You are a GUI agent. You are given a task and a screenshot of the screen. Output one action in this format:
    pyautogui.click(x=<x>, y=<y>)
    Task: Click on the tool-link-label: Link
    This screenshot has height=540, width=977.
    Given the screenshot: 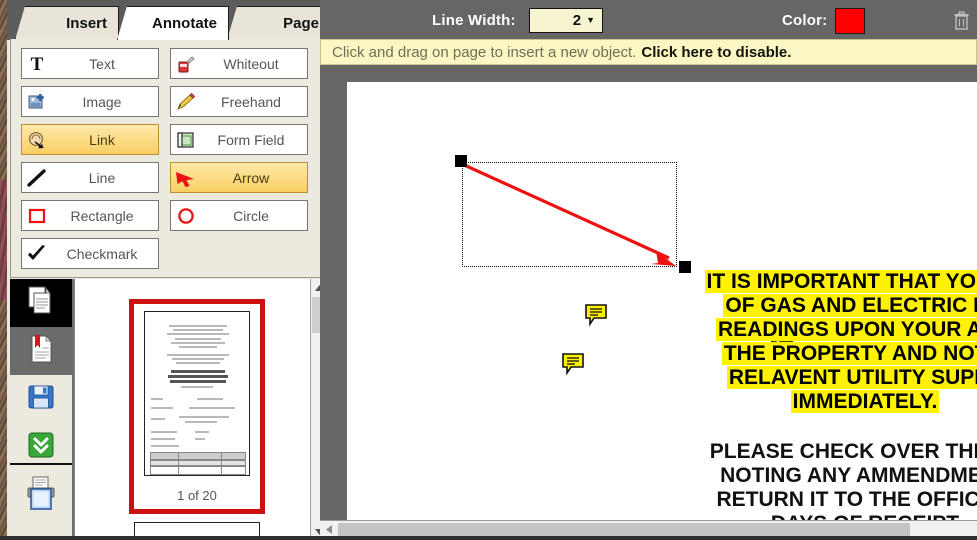 What is the action you would take?
    pyautogui.click(x=102, y=139)
    